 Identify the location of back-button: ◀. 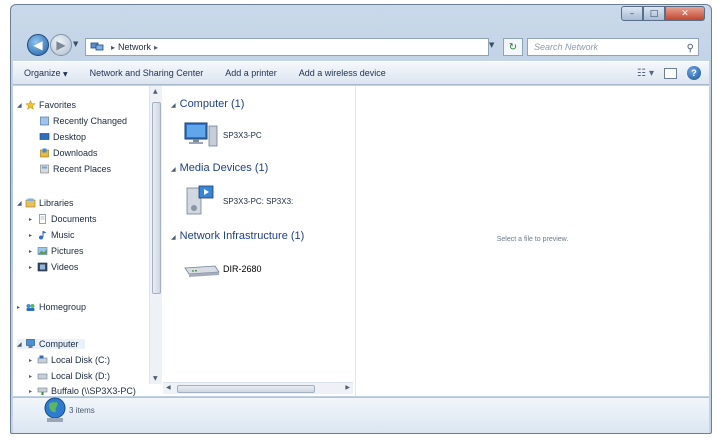
(38, 45).